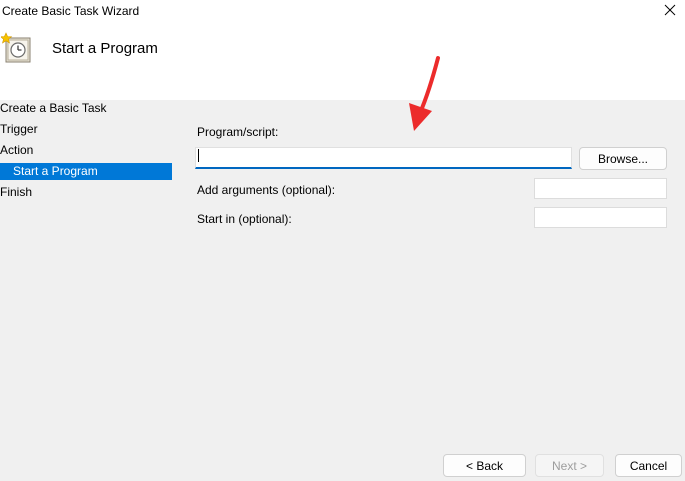 The image size is (685, 481). I want to click on nav-step-action: Action, so click(17, 150).